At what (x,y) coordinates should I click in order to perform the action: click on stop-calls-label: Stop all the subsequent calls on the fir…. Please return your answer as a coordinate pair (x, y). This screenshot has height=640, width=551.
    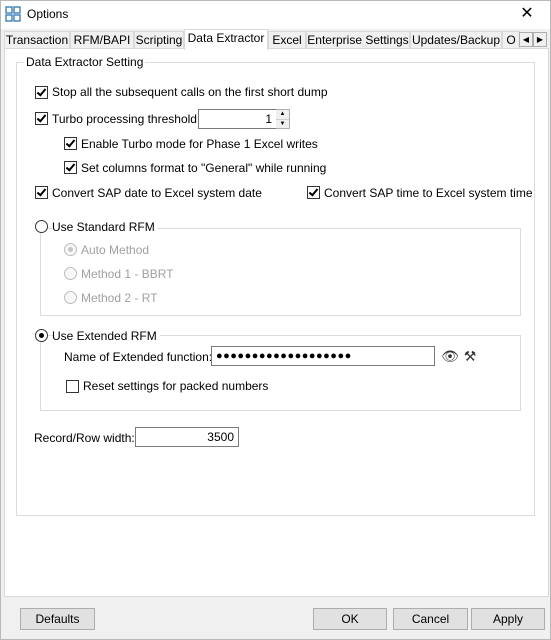
    Looking at the image, I should click on (190, 92).